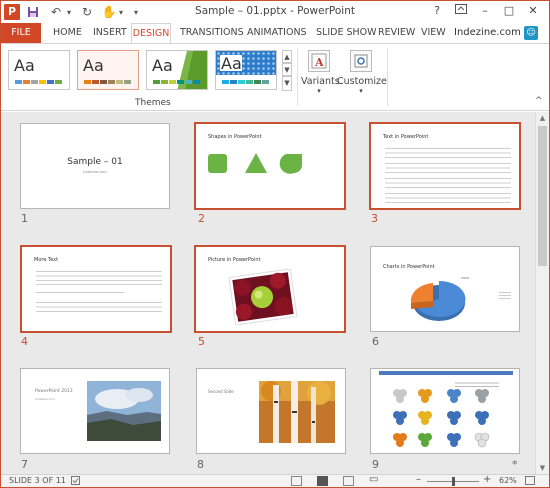 The height and width of the screenshot is (488, 550). I want to click on gallery-scroll-up: ▲, so click(287, 56).